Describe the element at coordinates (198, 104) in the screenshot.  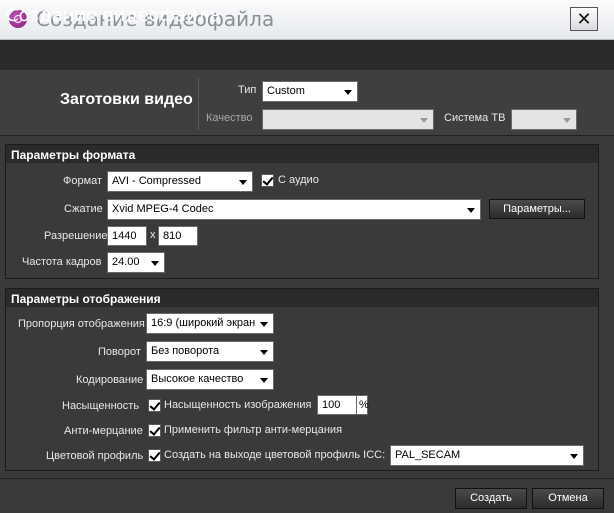
I see `presets-divider` at that location.